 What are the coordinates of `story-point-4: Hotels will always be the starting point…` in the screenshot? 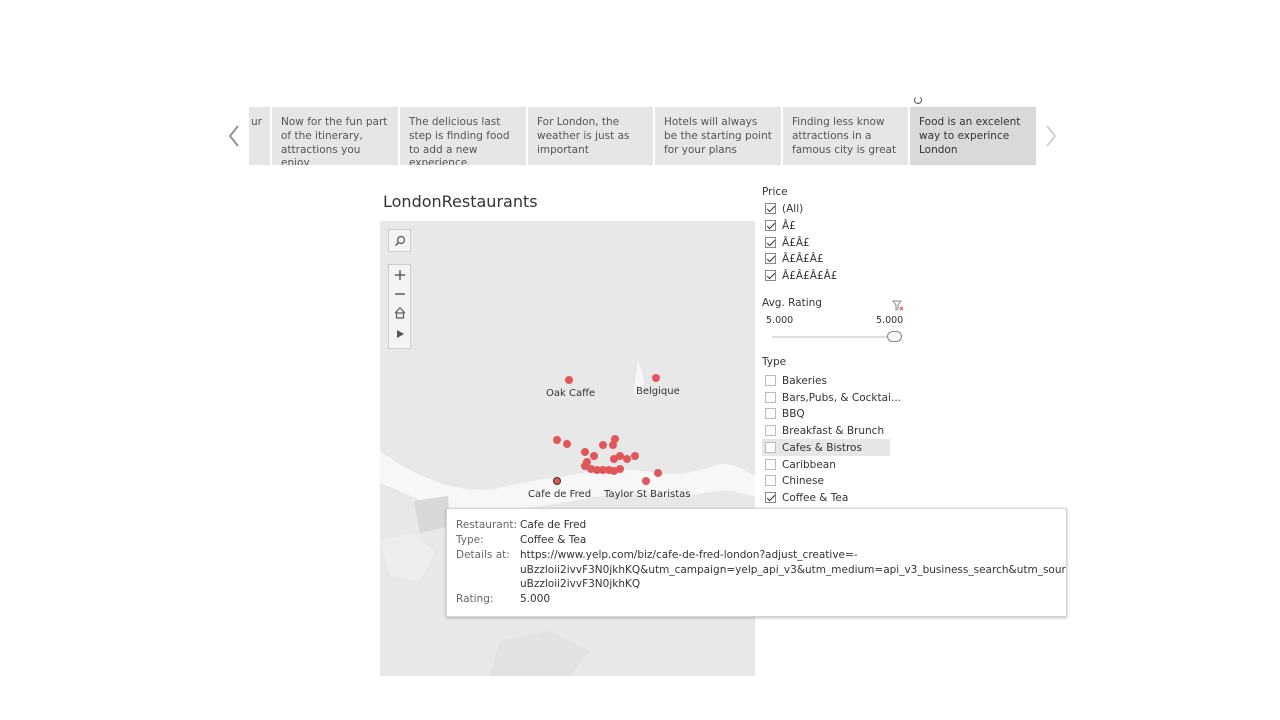 It's located at (718, 136).